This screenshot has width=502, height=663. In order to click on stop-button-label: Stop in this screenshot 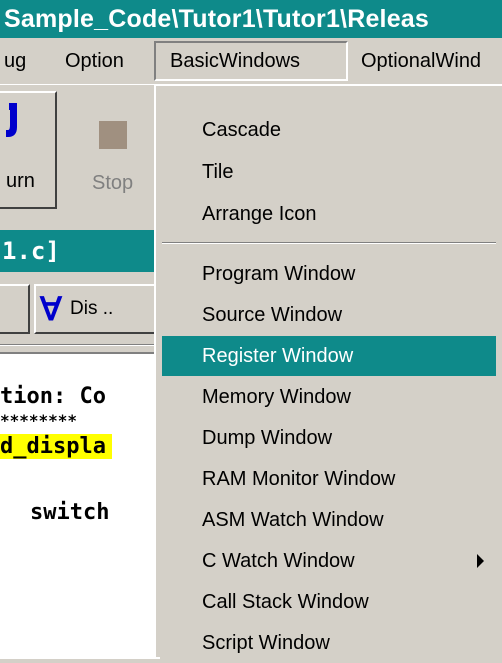, I will do `click(113, 183)`.